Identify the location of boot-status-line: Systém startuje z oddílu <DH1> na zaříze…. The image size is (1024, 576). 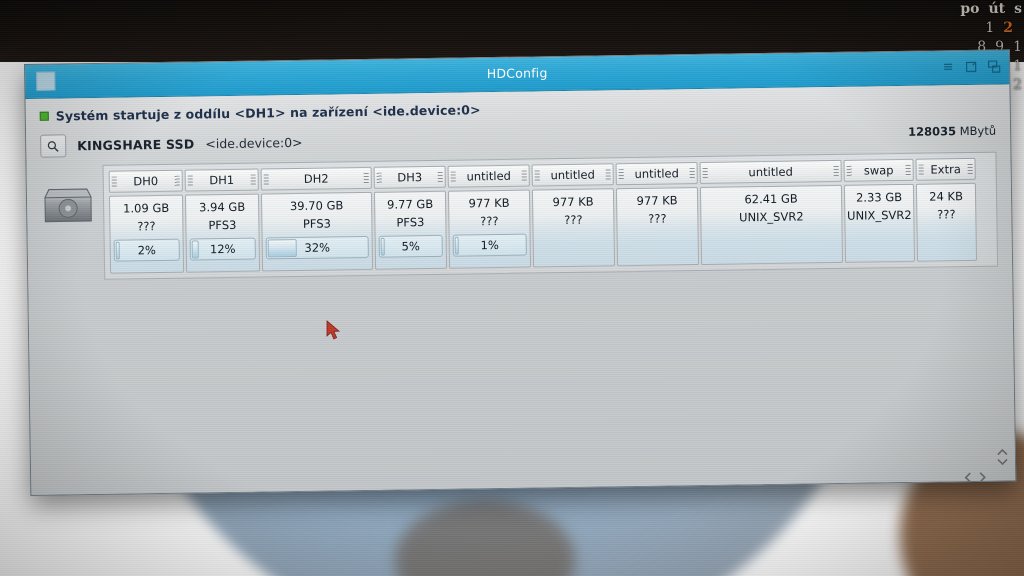
(517, 109).